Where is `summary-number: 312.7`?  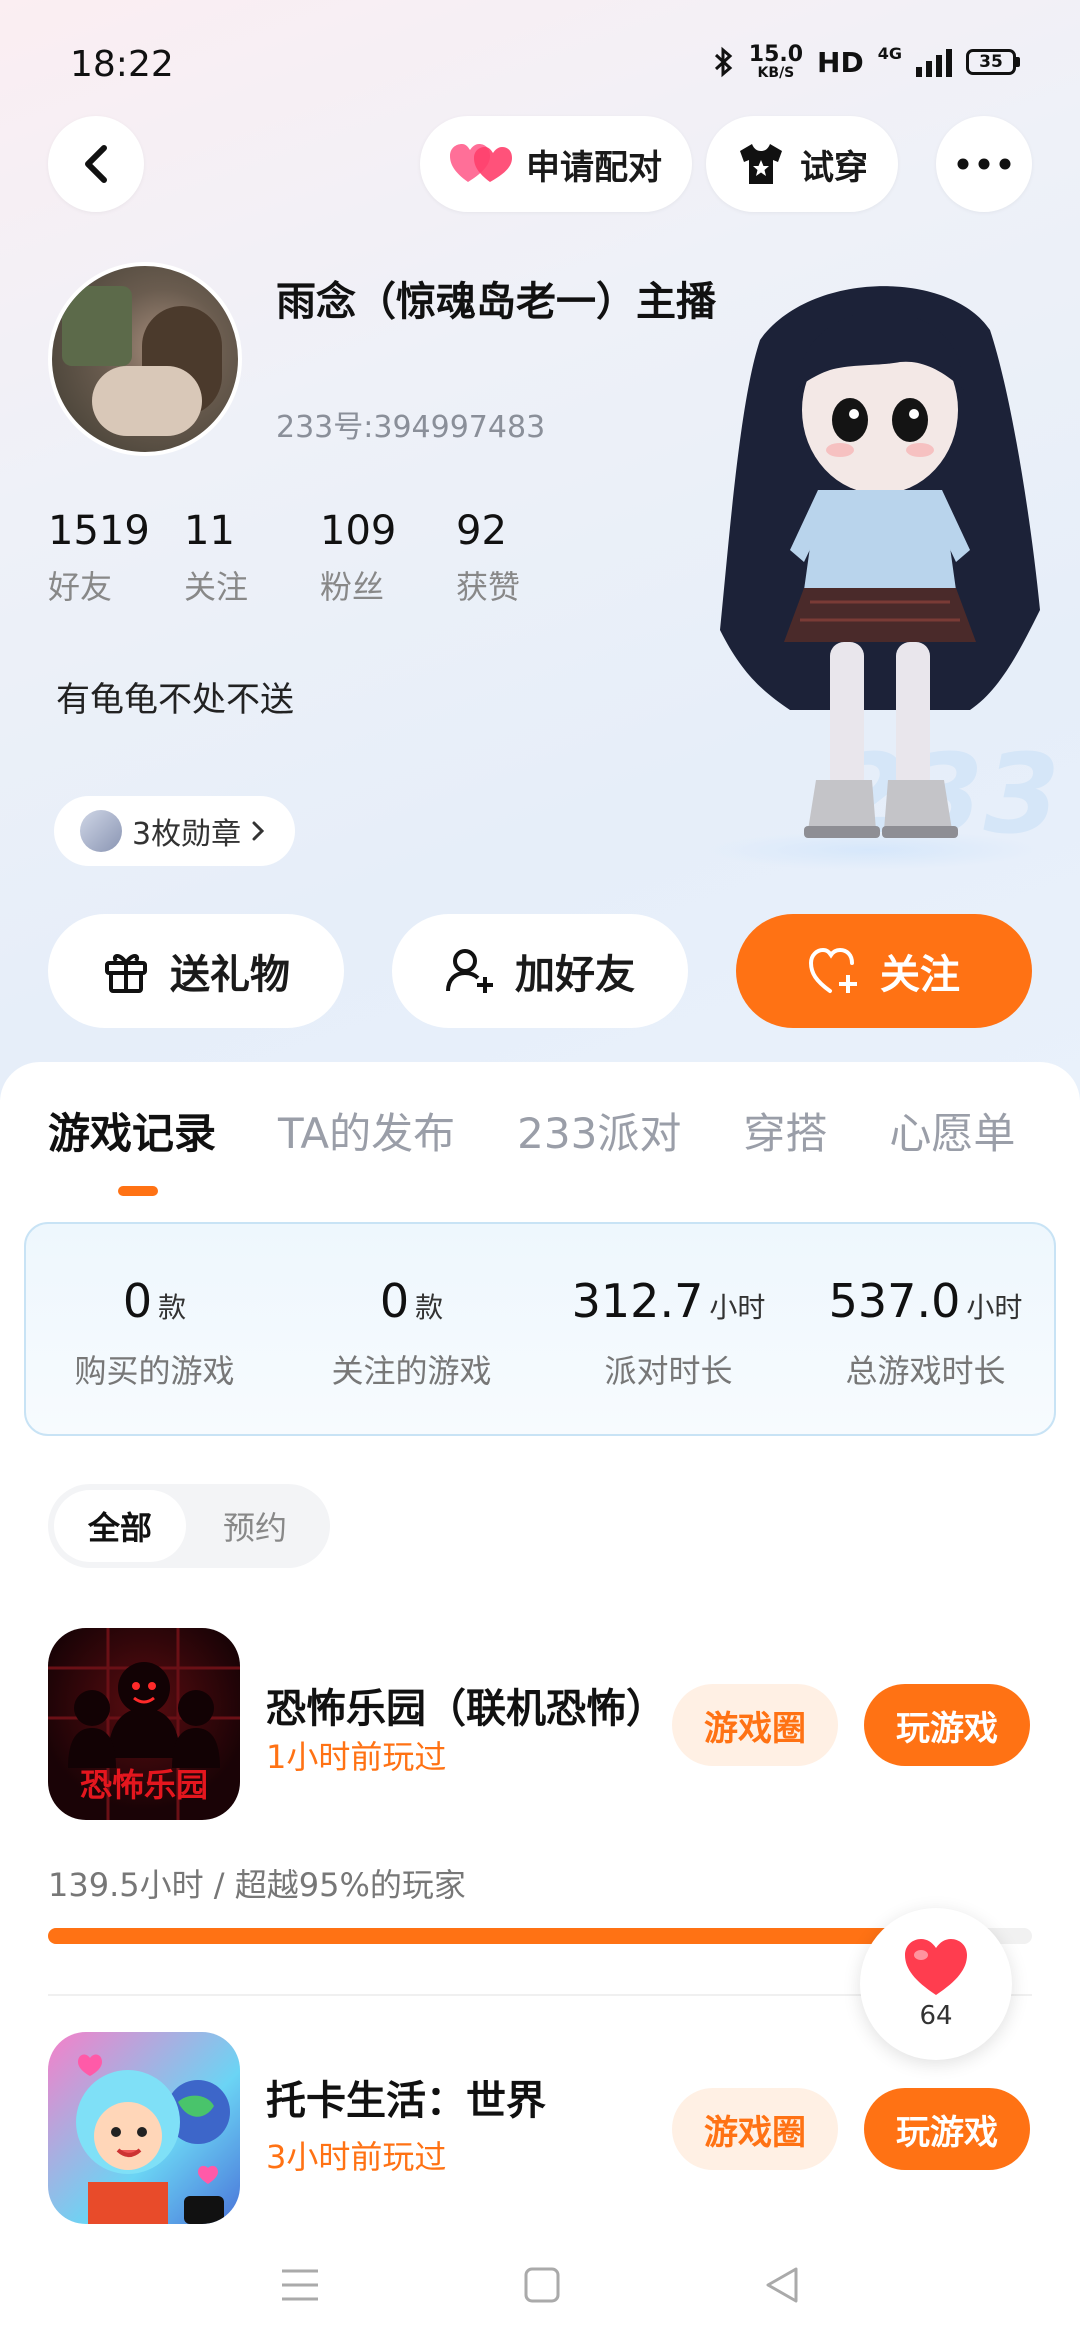 summary-number: 312.7 is located at coordinates (637, 1301).